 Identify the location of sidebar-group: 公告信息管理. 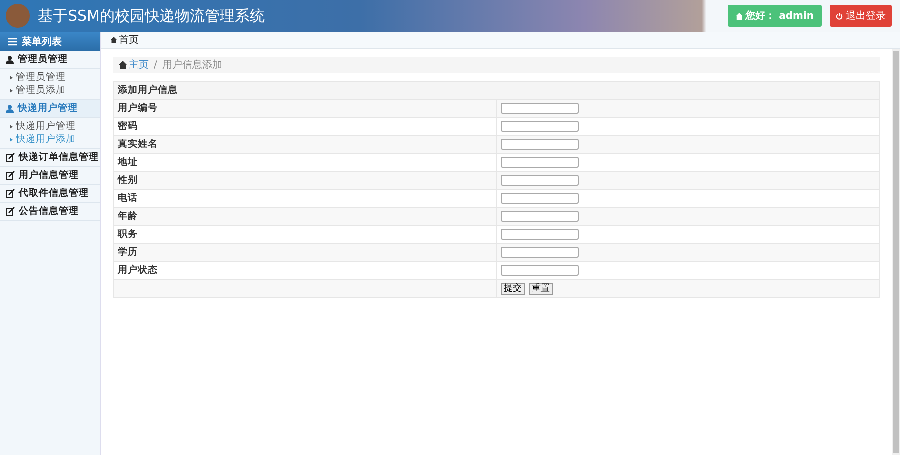
(50, 212).